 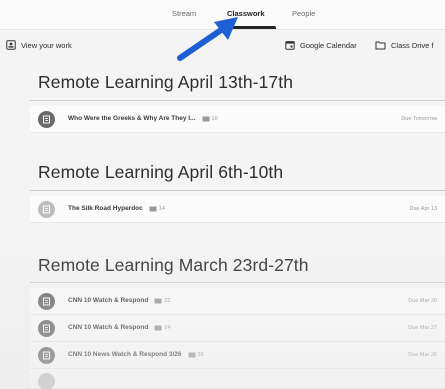 I want to click on due-date: Due Tomorrow, so click(x=419, y=119).